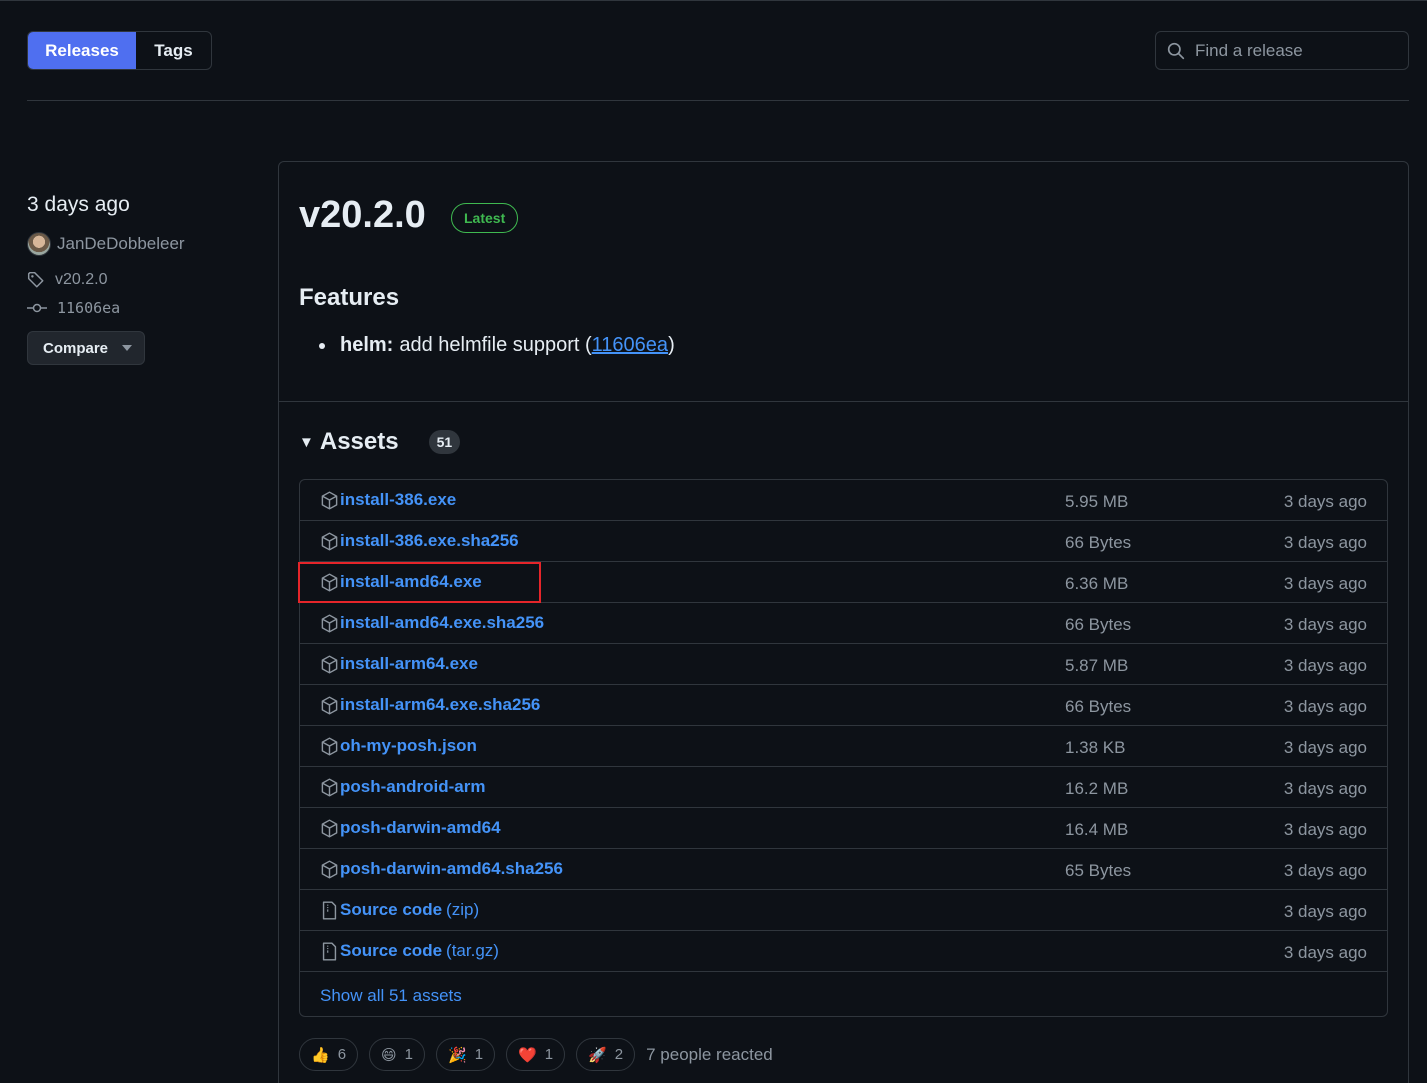 The width and height of the screenshot is (1427, 1083). I want to click on release-tabs: Releases Tags, so click(119, 50).